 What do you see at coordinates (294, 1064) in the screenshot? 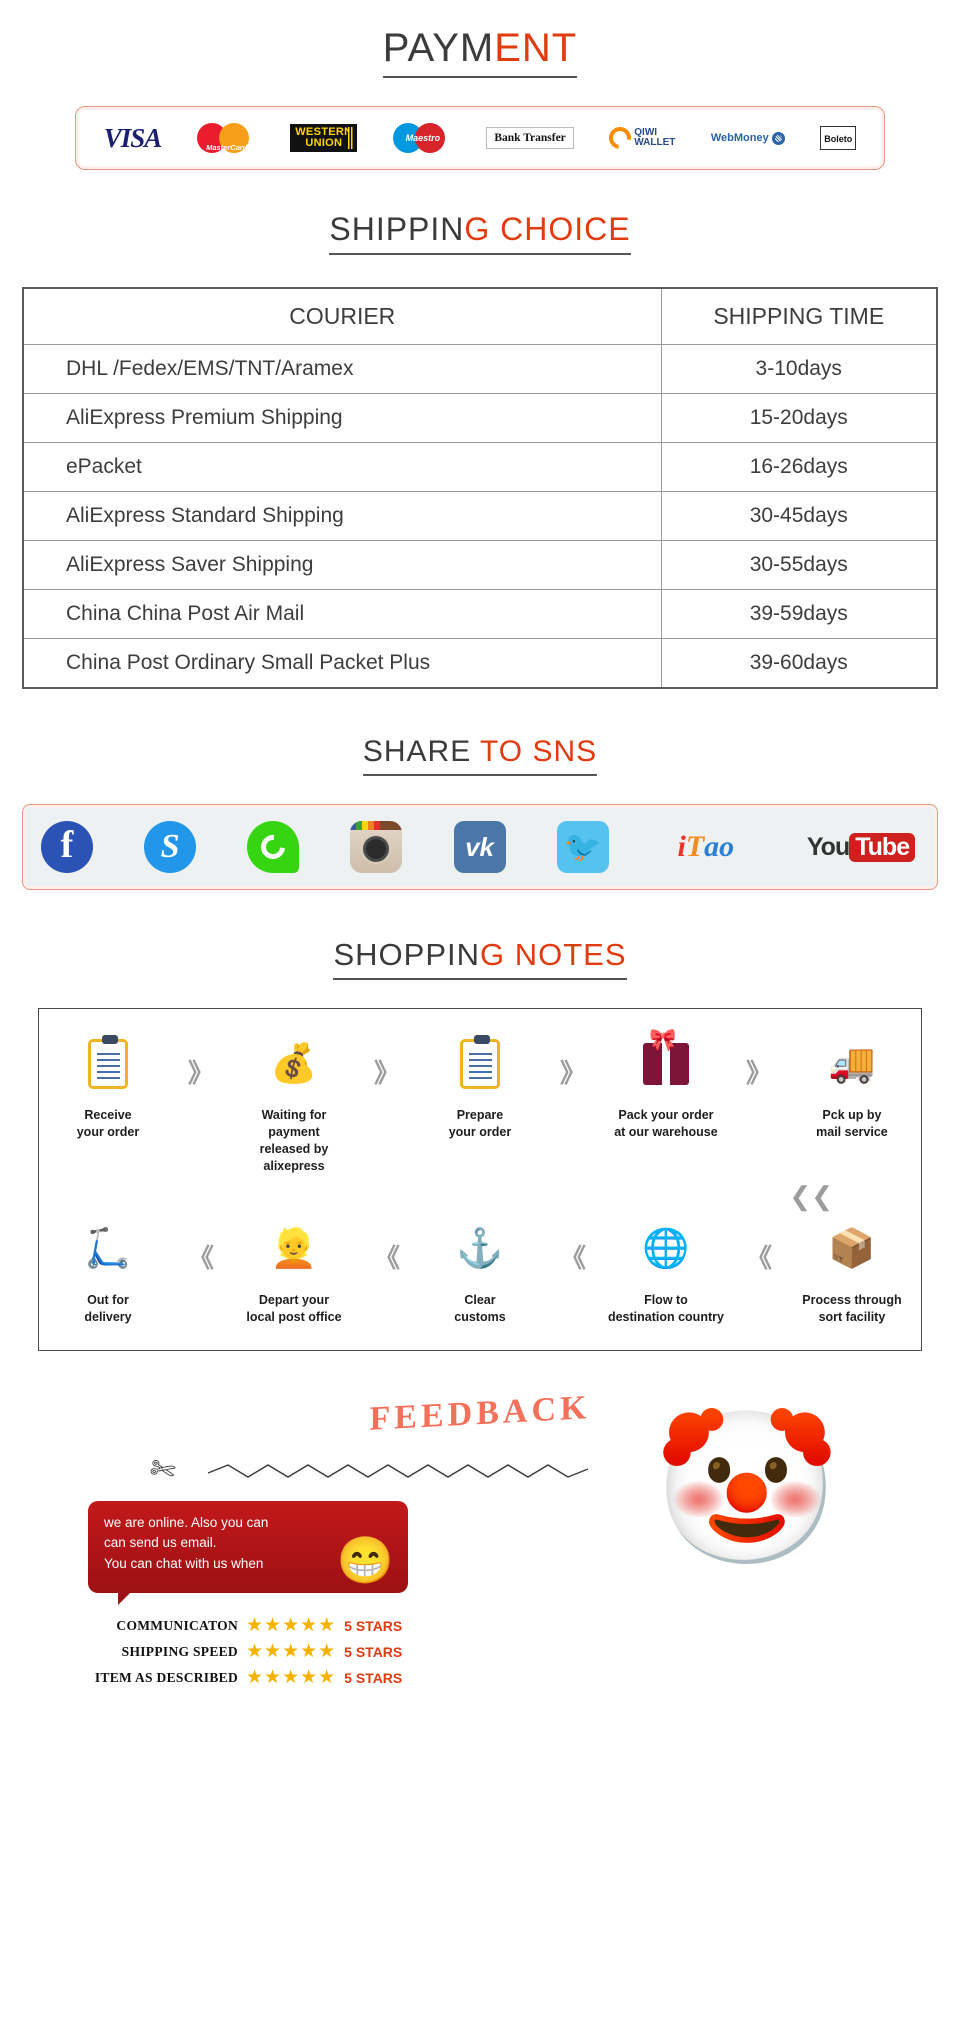
I see `money-bag-icon: 💰` at bounding box center [294, 1064].